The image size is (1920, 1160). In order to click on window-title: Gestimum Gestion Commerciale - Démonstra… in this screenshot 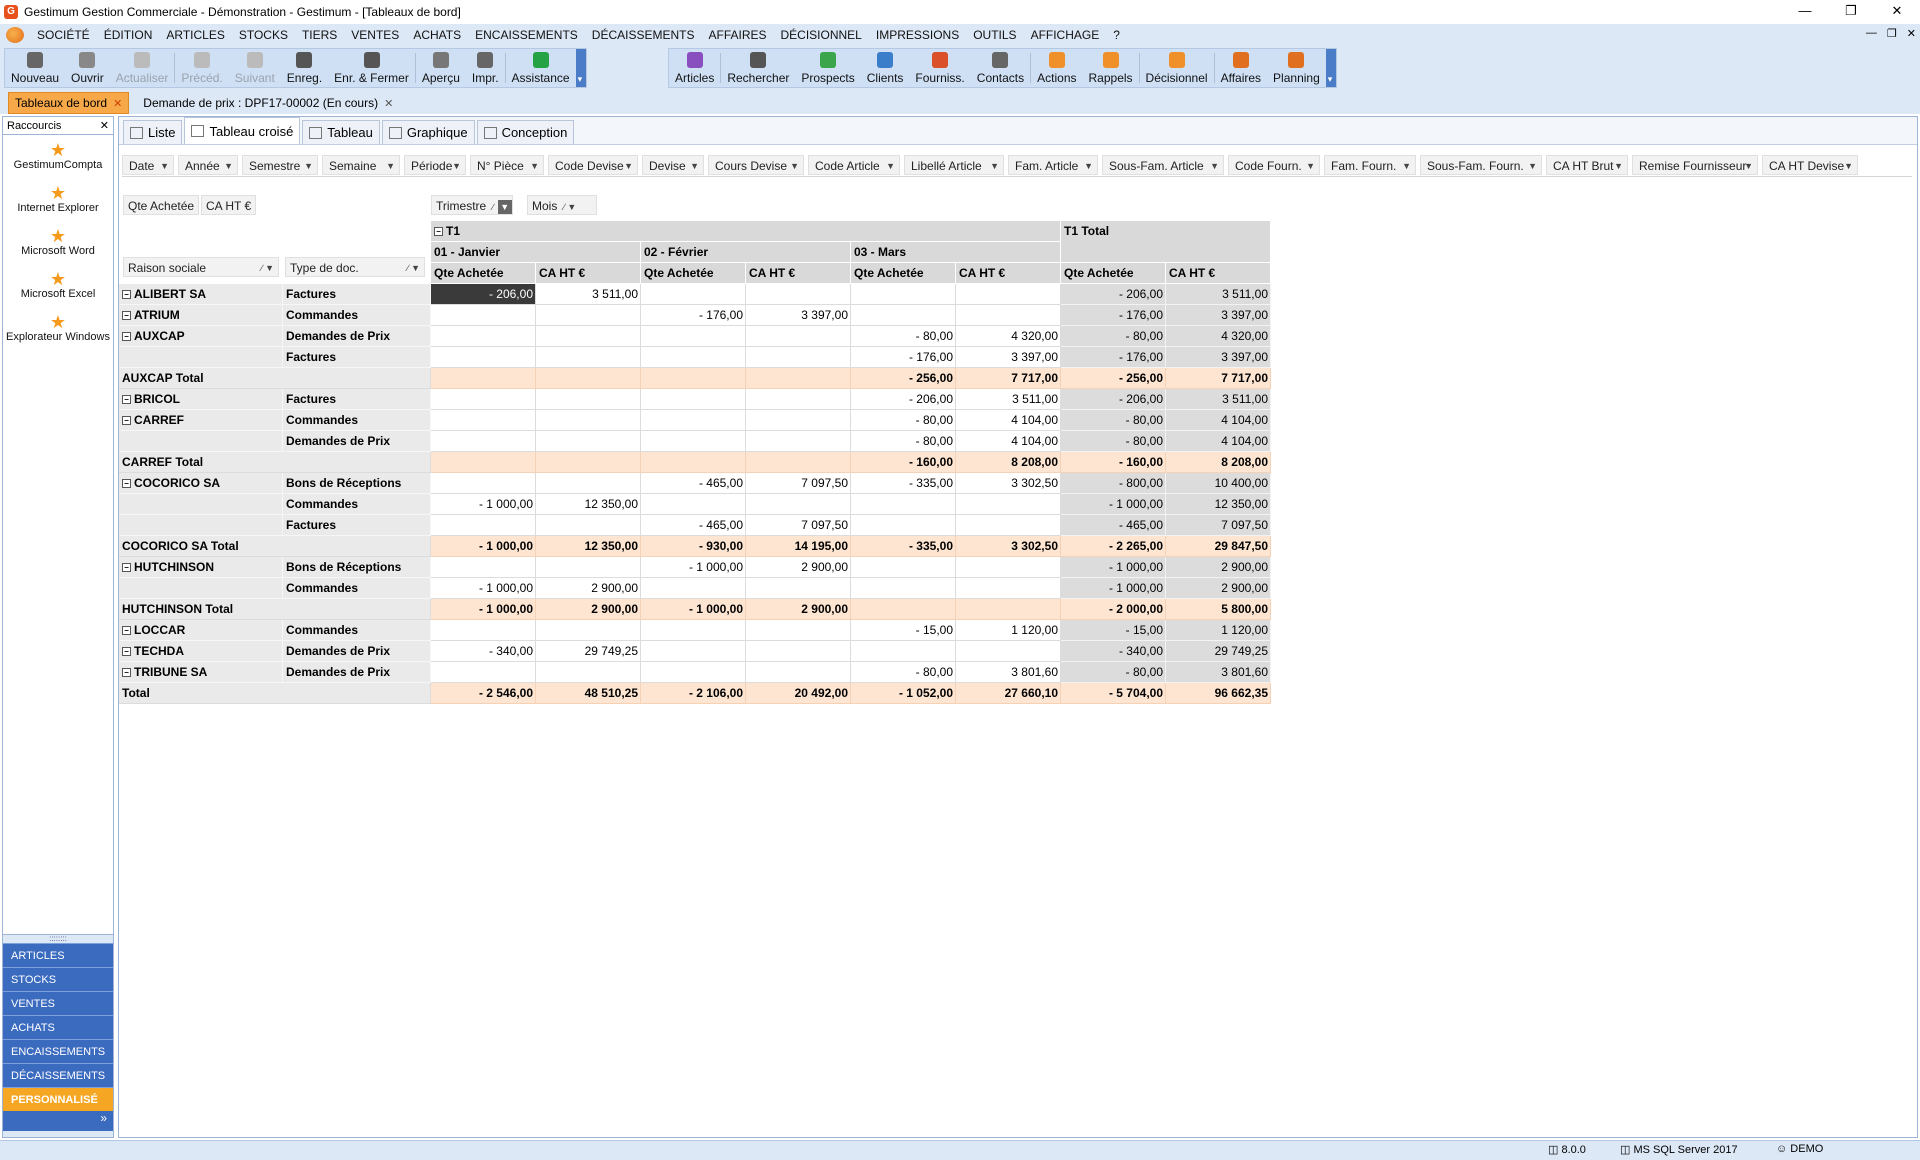, I will do `click(242, 12)`.